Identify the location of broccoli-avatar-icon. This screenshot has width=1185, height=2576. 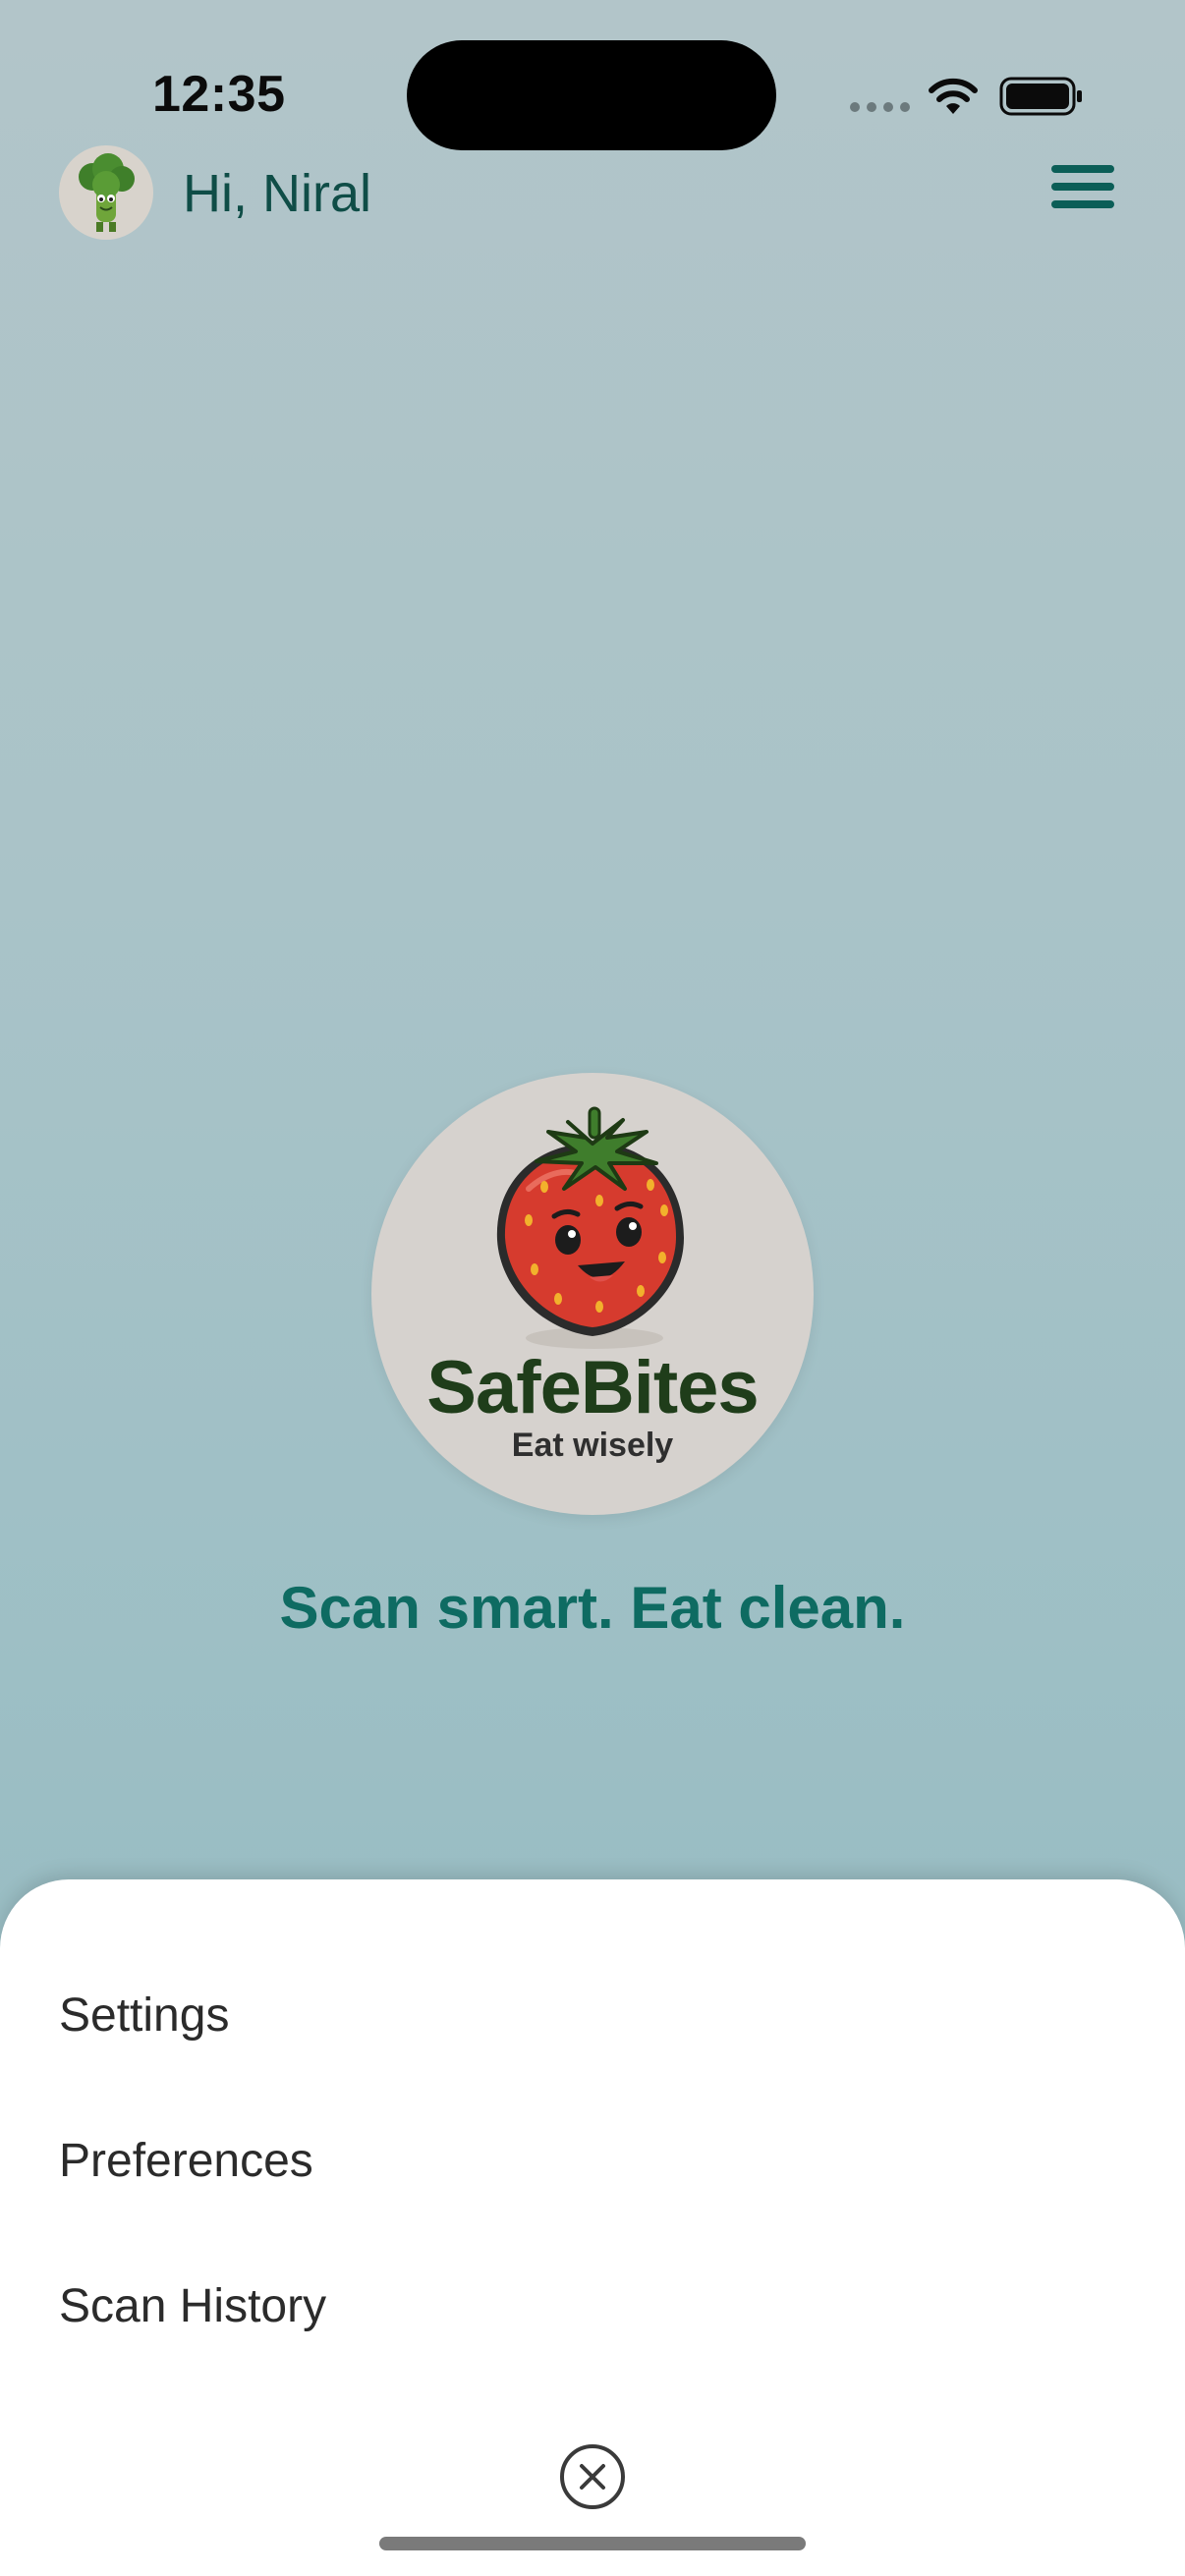
(106, 192).